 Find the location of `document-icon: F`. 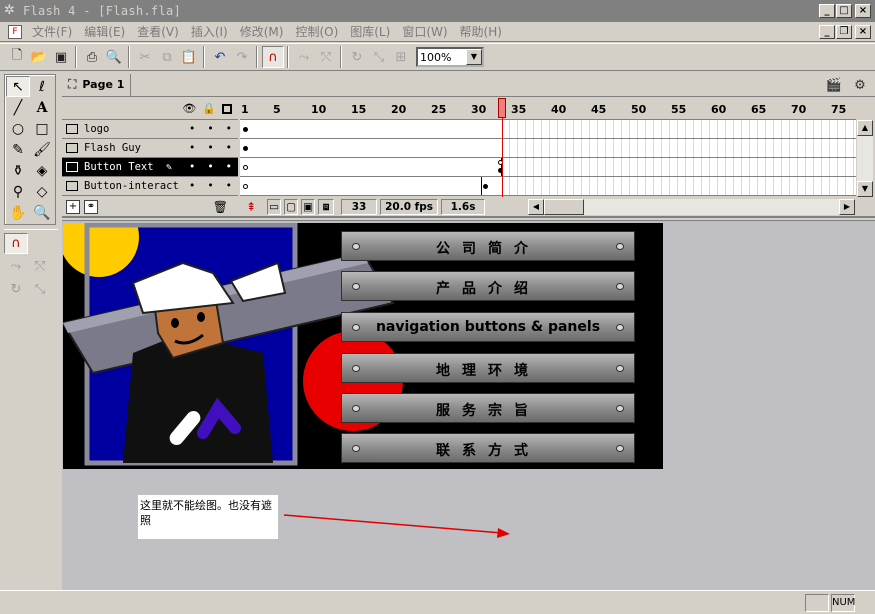

document-icon: F is located at coordinates (15, 31).